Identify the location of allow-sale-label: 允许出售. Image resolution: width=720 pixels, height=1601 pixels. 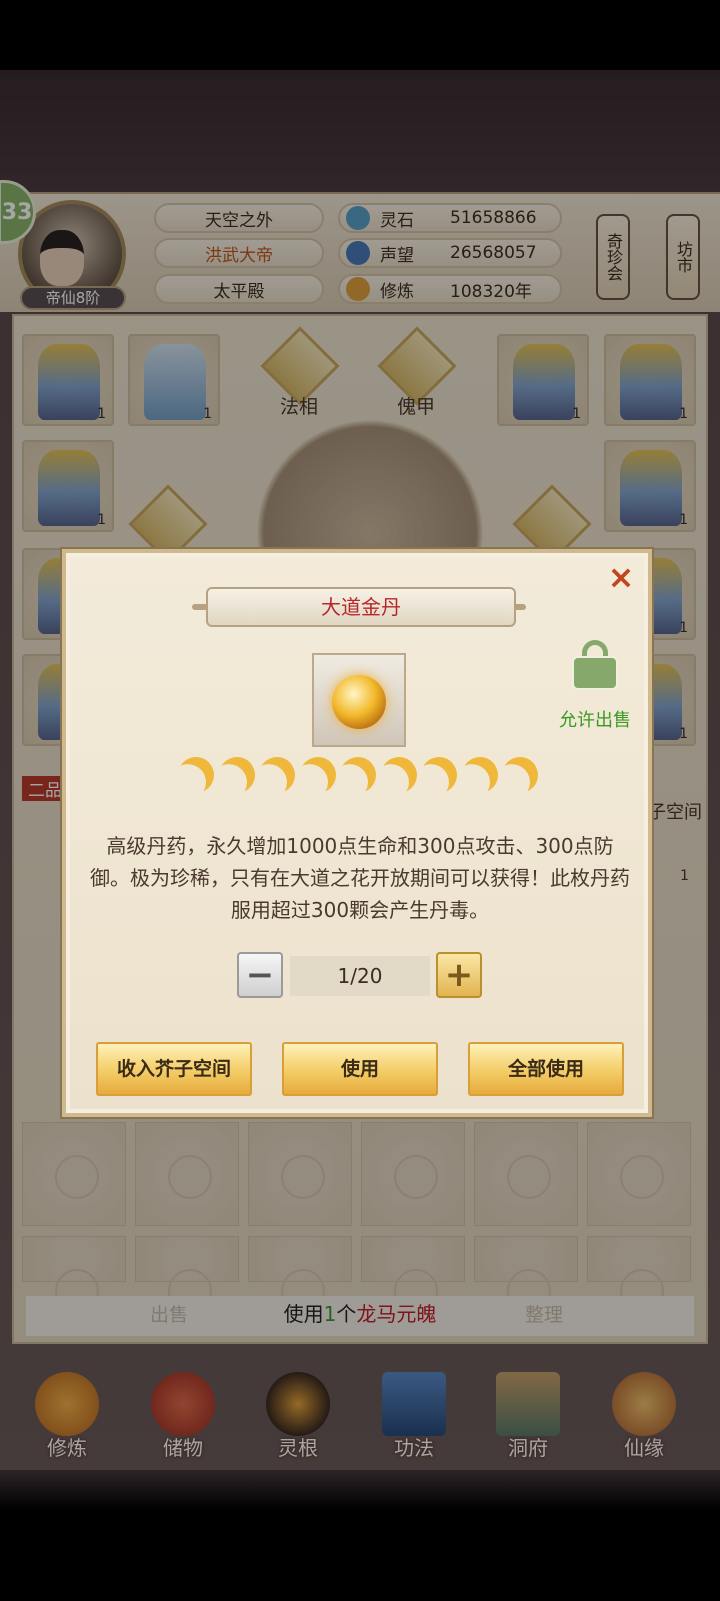
(595, 720).